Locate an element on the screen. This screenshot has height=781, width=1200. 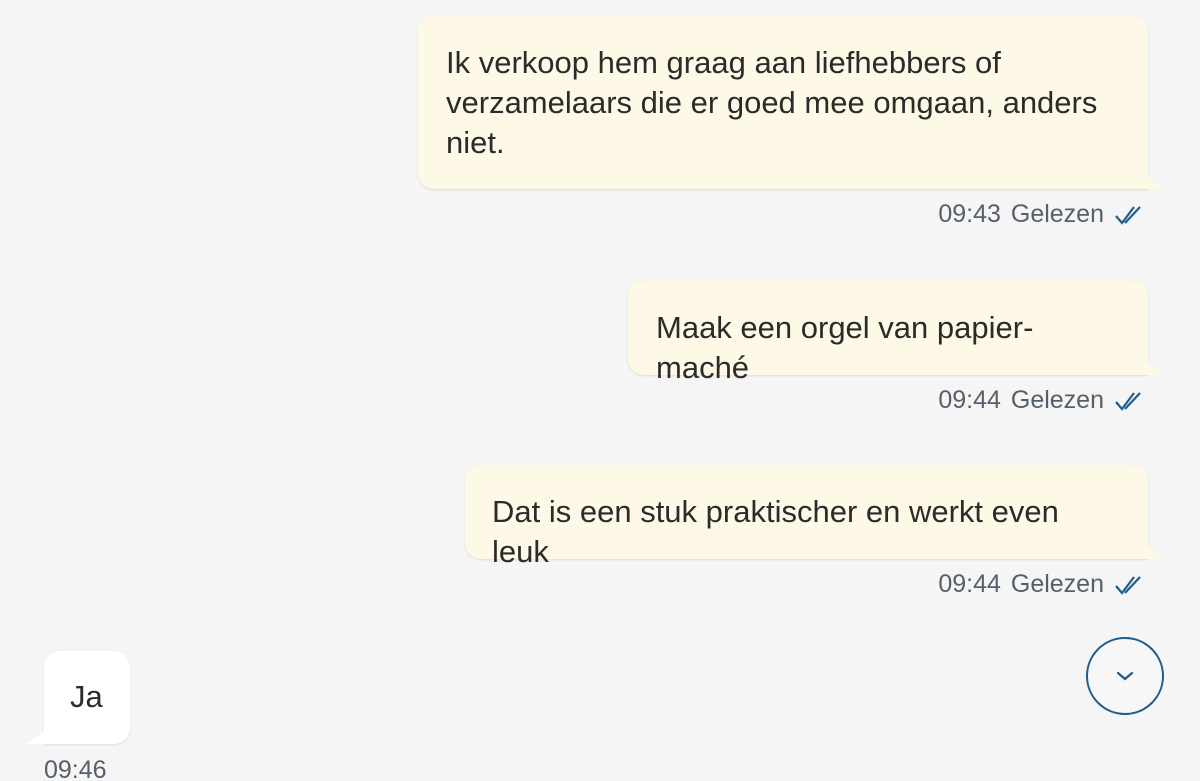
message-meta: 09:43 Gelezen is located at coordinates (1041, 214).